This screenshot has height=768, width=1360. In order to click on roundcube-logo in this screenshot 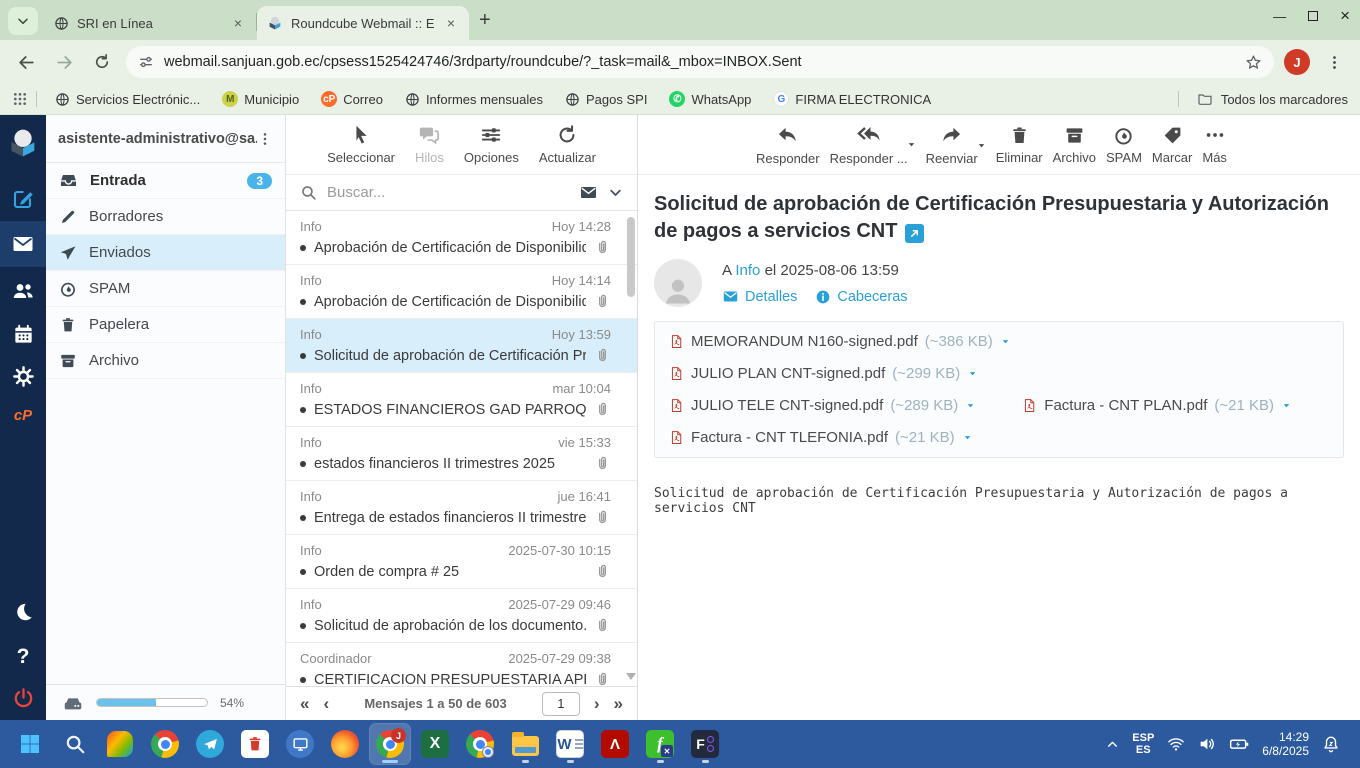, I will do `click(23, 143)`.